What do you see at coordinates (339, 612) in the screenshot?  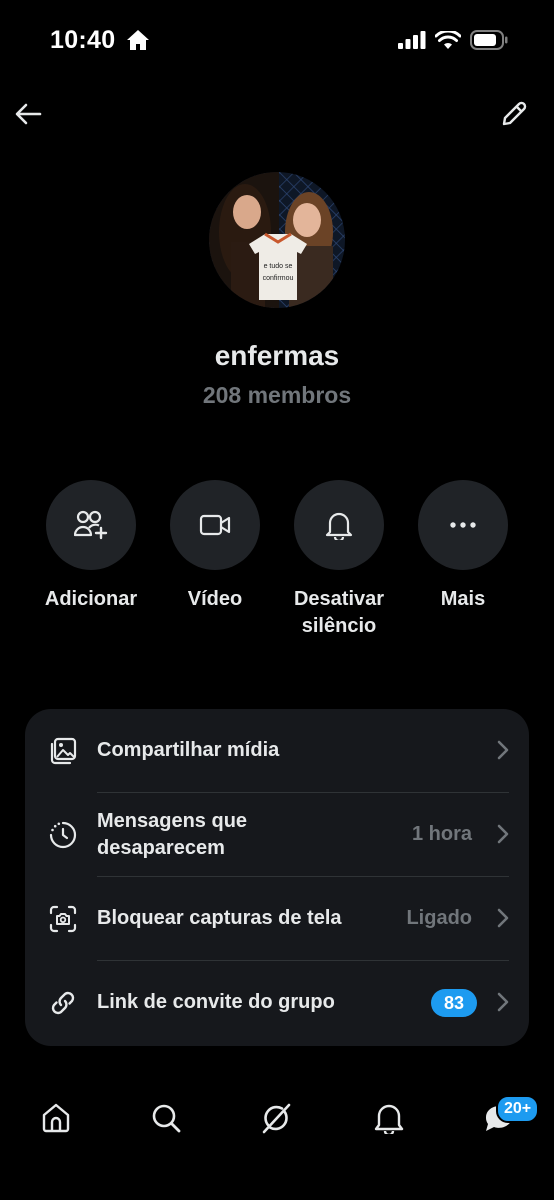 I see `unmute-button-label: Desativar silêncio` at bounding box center [339, 612].